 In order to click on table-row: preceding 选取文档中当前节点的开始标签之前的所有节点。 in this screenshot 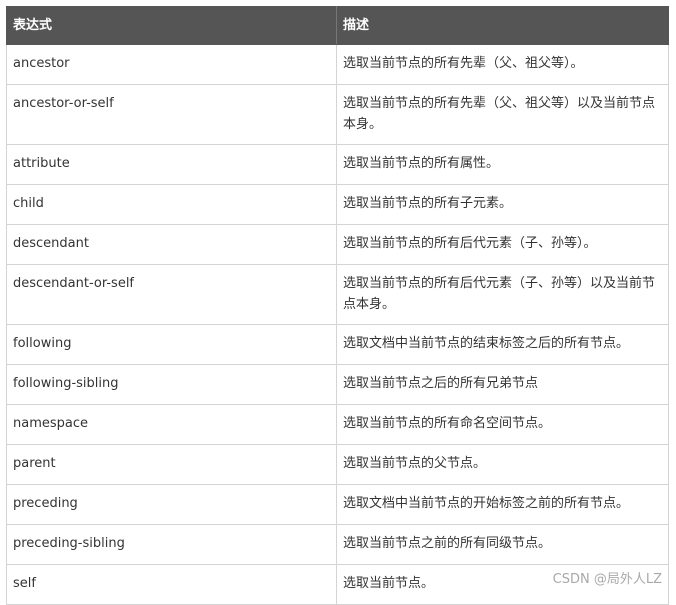, I will do `click(337, 504)`.